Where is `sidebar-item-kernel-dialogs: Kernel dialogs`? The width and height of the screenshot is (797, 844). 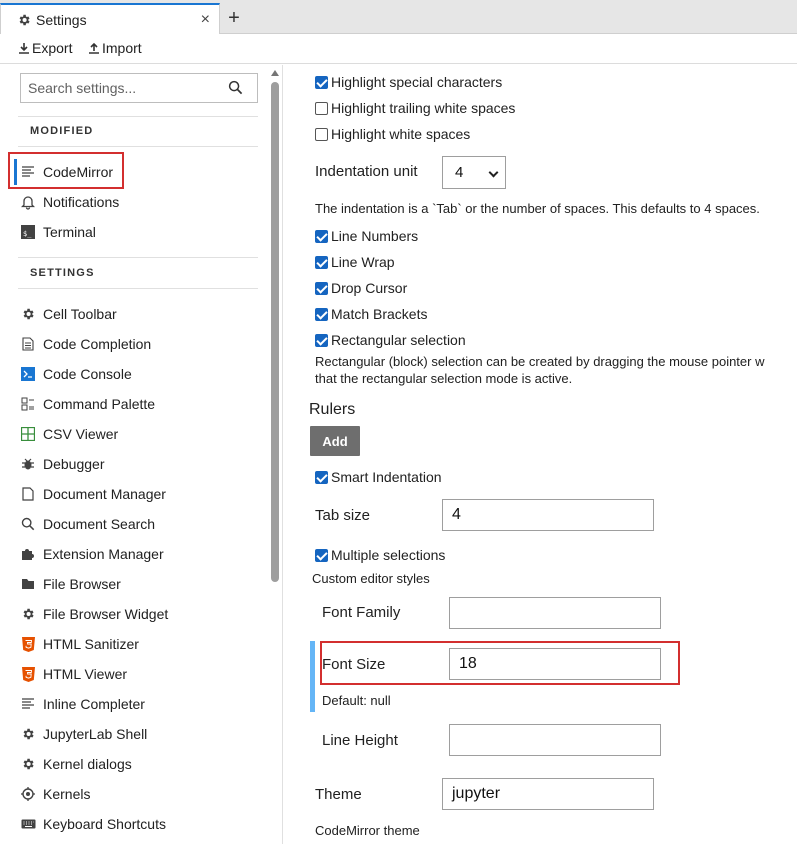 sidebar-item-kernel-dialogs: Kernel dialogs is located at coordinates (139, 764).